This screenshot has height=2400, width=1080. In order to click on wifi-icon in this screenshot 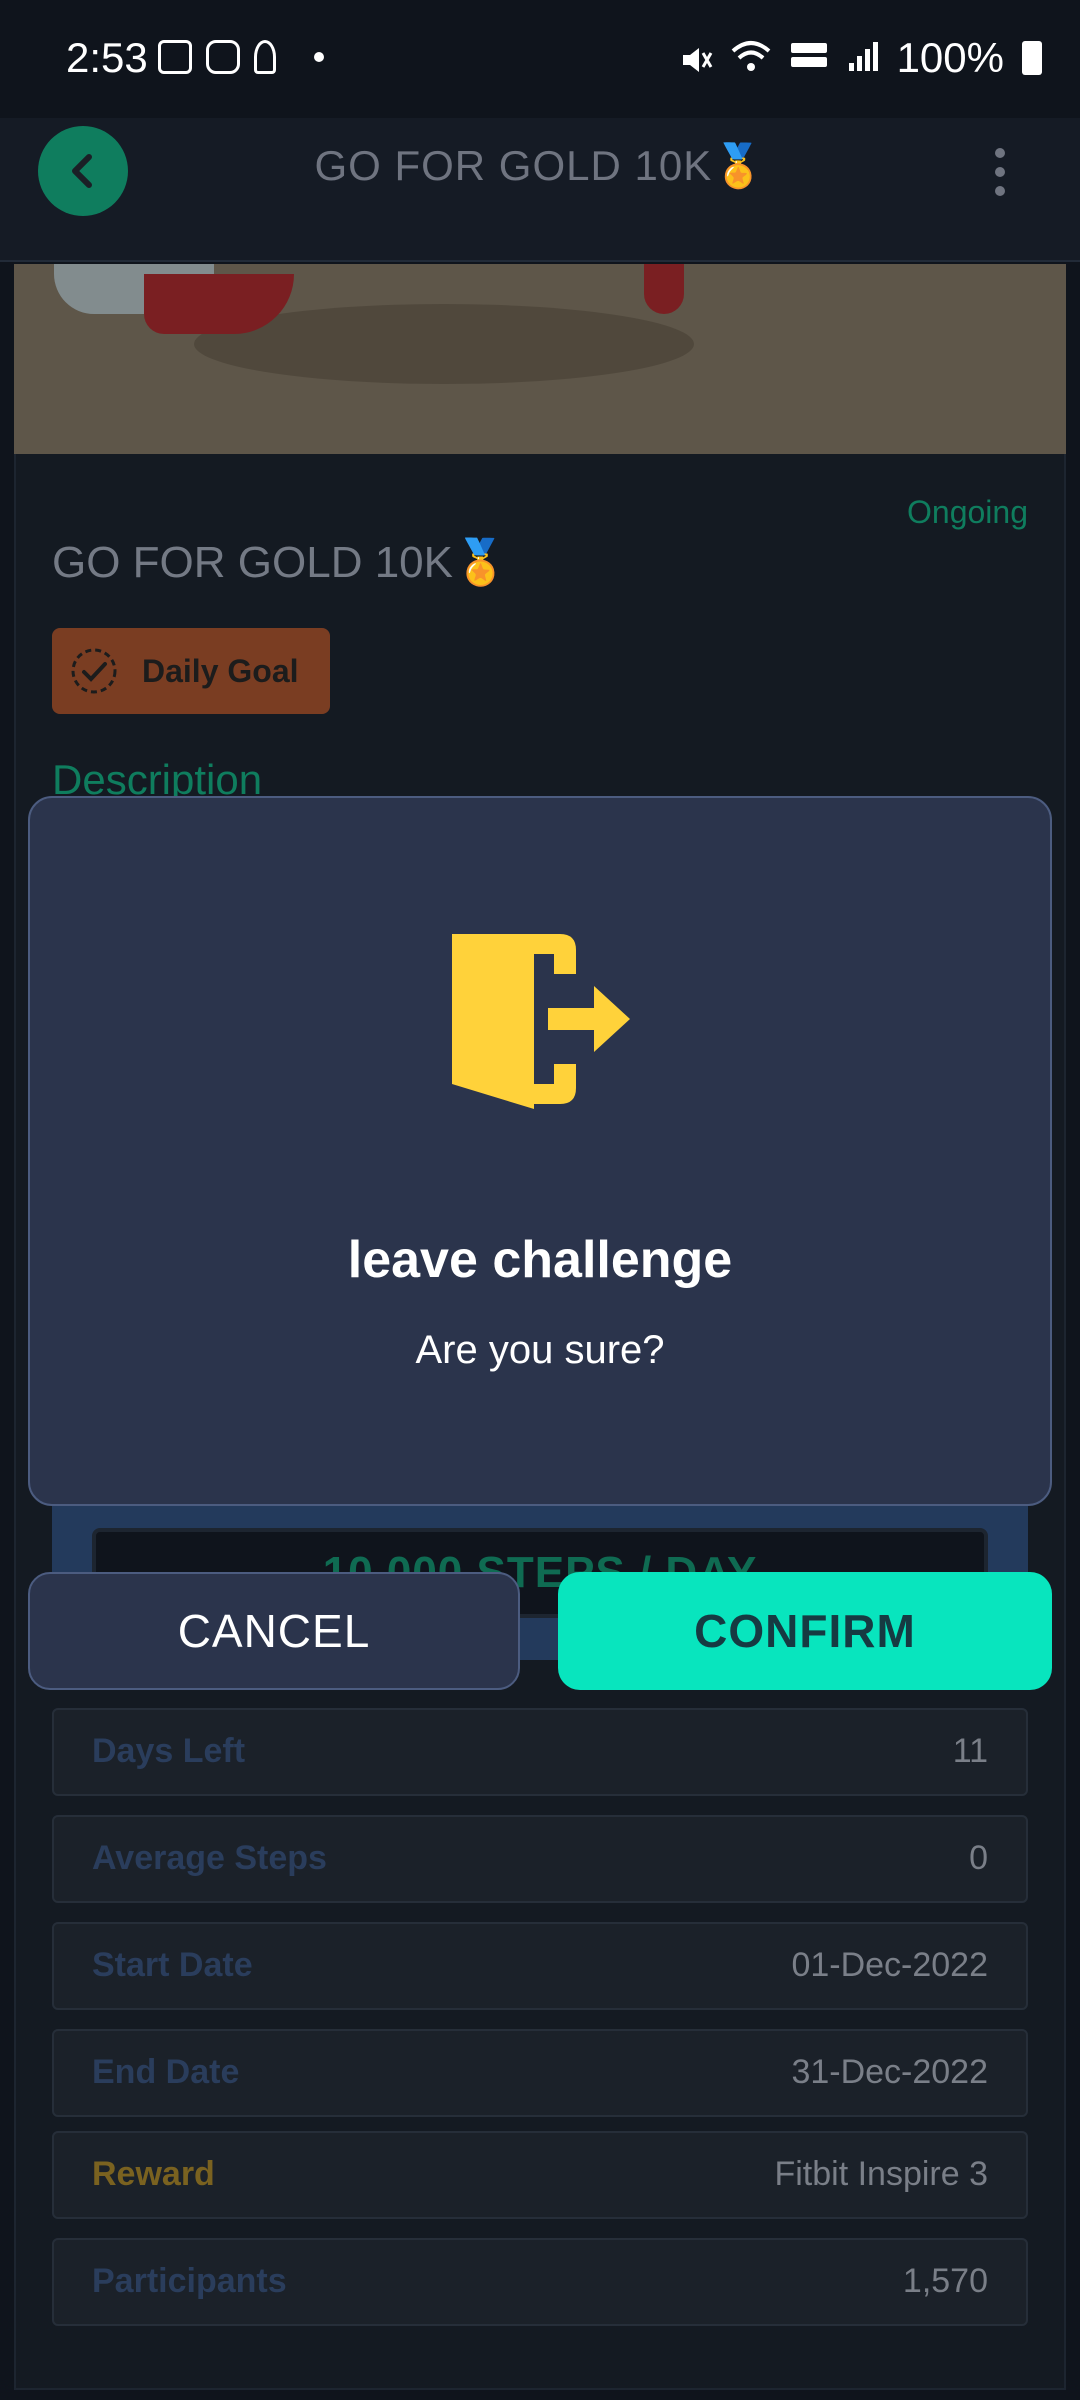, I will do `click(751, 58)`.